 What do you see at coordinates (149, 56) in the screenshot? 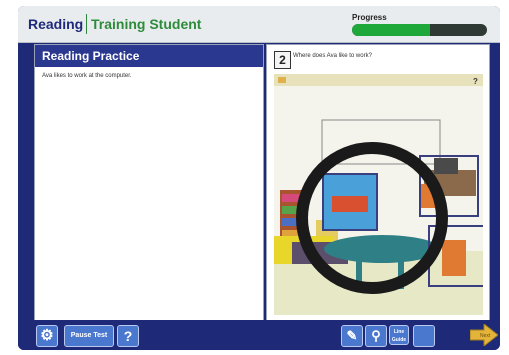
I see `passage-title: Reading Practice` at bounding box center [149, 56].